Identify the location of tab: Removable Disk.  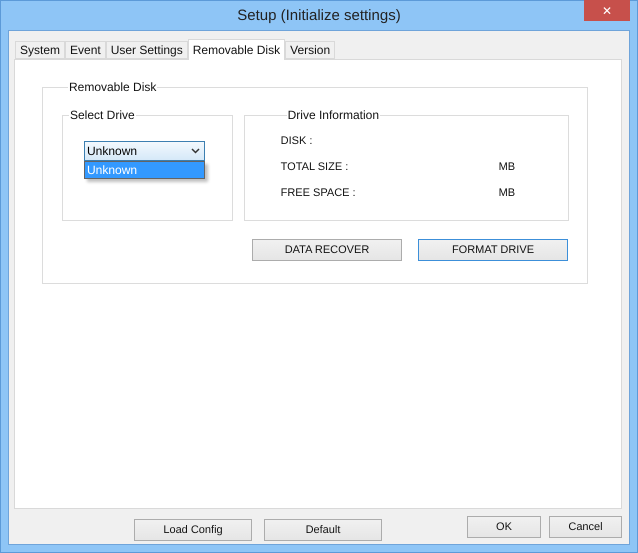
(237, 49).